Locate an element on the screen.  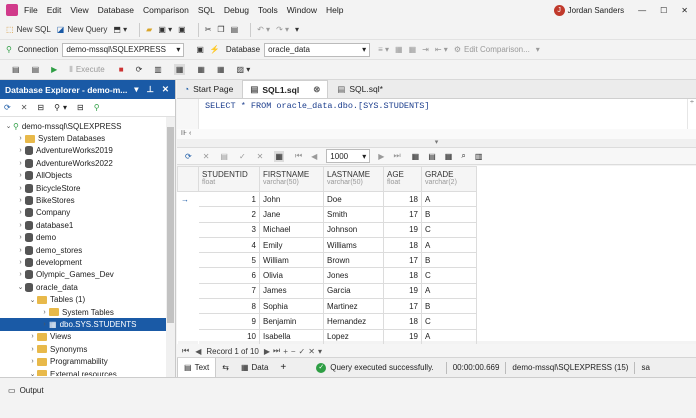
table-cell: 9 is located at coordinates (229, 321).